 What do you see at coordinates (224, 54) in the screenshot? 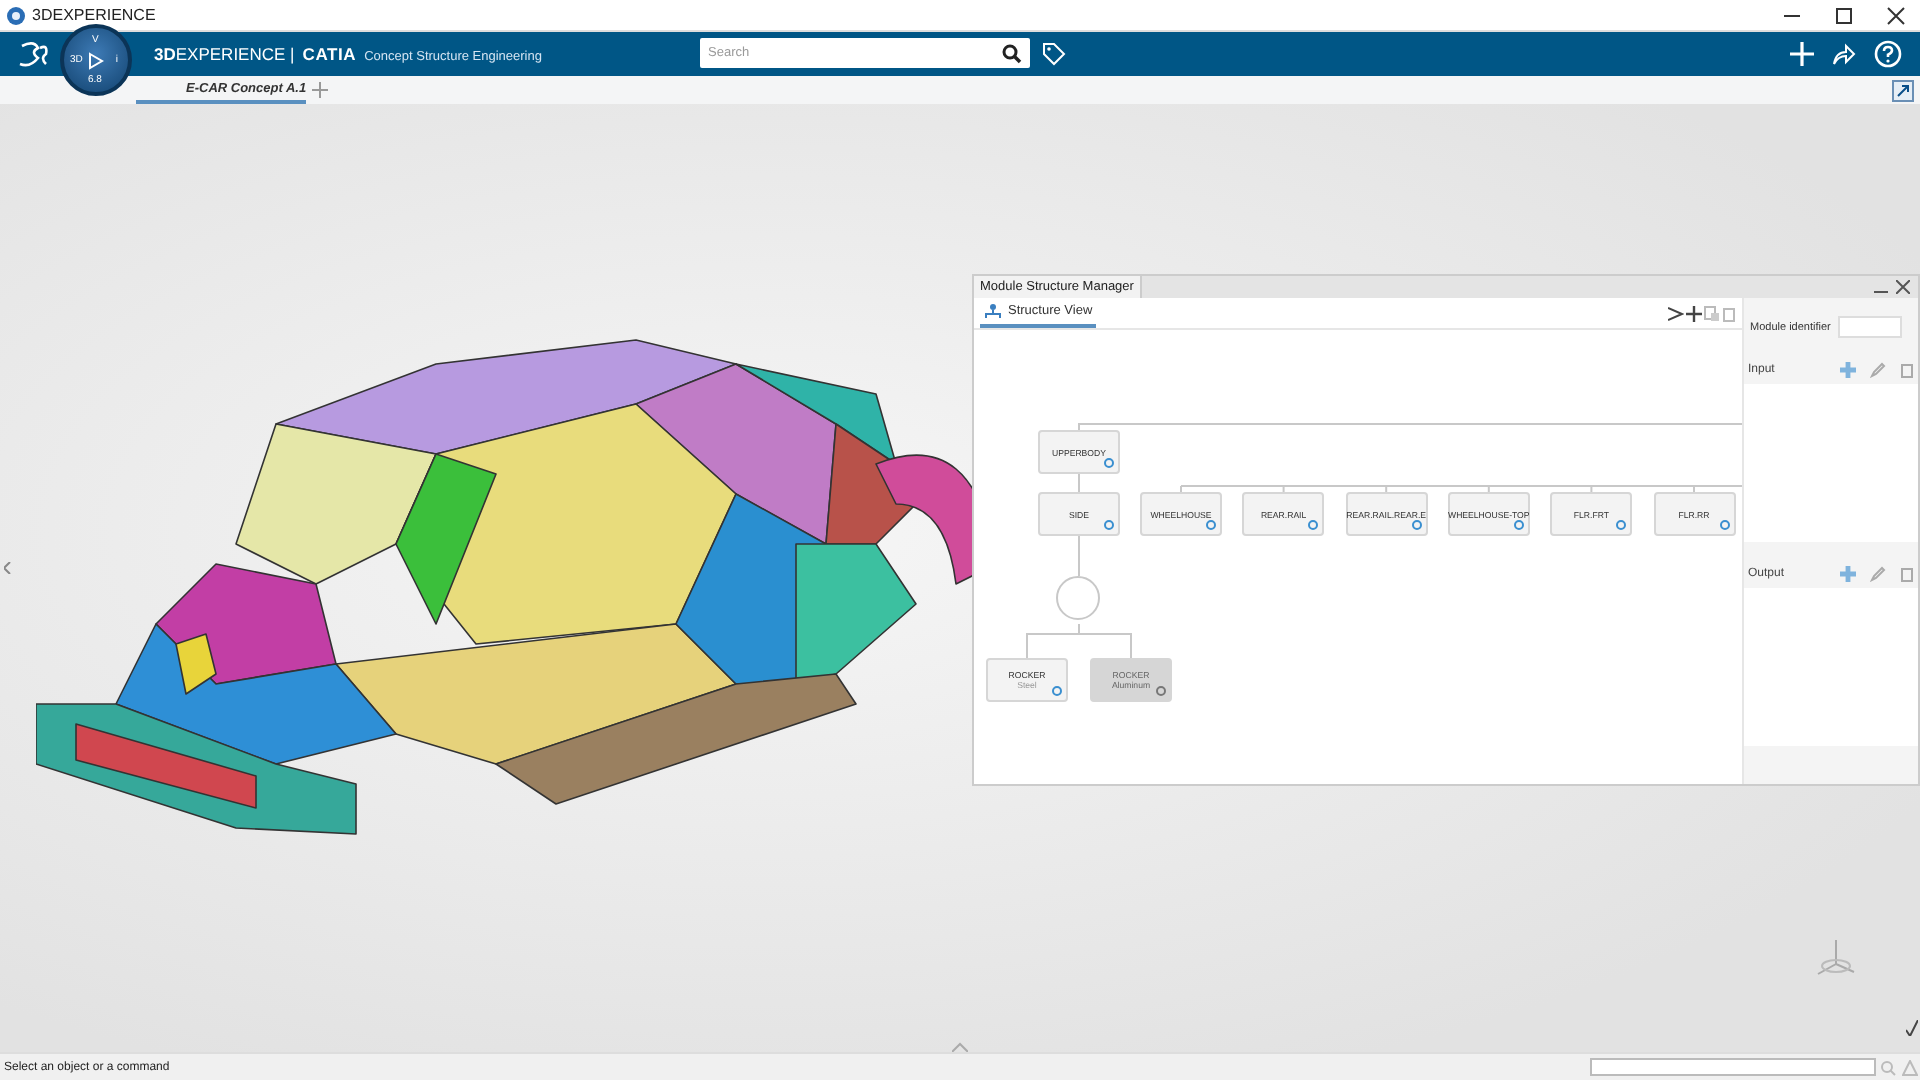
I see `brand-title: 3DEXPERIENCE |` at bounding box center [224, 54].